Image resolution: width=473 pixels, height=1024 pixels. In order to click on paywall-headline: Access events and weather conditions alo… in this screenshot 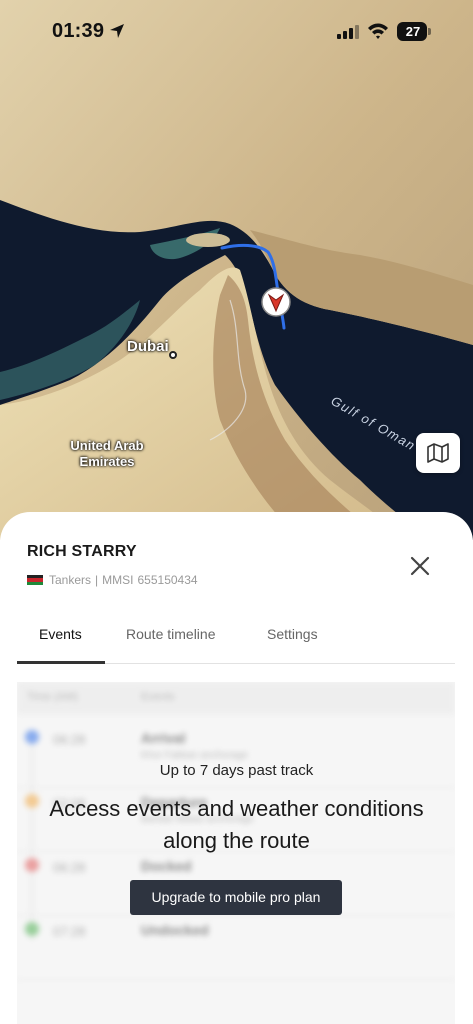, I will do `click(236, 824)`.